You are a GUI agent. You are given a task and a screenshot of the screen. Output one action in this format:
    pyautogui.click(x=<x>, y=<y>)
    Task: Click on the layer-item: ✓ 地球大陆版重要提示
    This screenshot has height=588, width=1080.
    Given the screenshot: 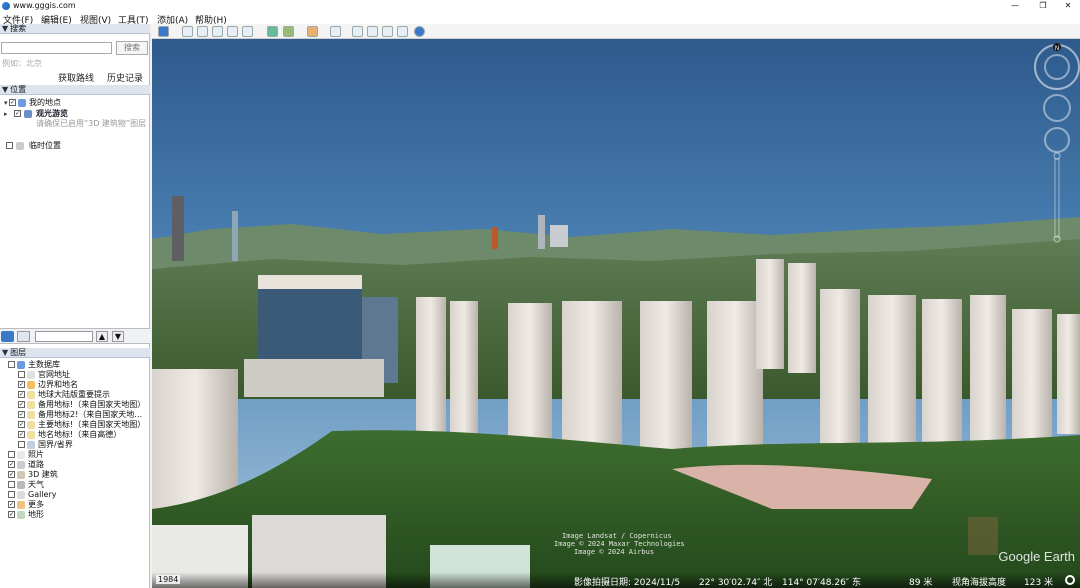 What is the action you would take?
    pyautogui.click(x=75, y=395)
    